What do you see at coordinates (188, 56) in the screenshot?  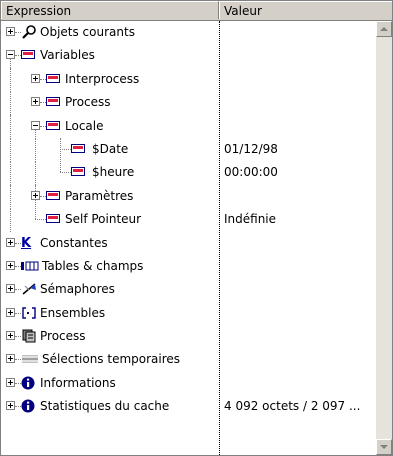 I see `tree-item-variables: Variables` at bounding box center [188, 56].